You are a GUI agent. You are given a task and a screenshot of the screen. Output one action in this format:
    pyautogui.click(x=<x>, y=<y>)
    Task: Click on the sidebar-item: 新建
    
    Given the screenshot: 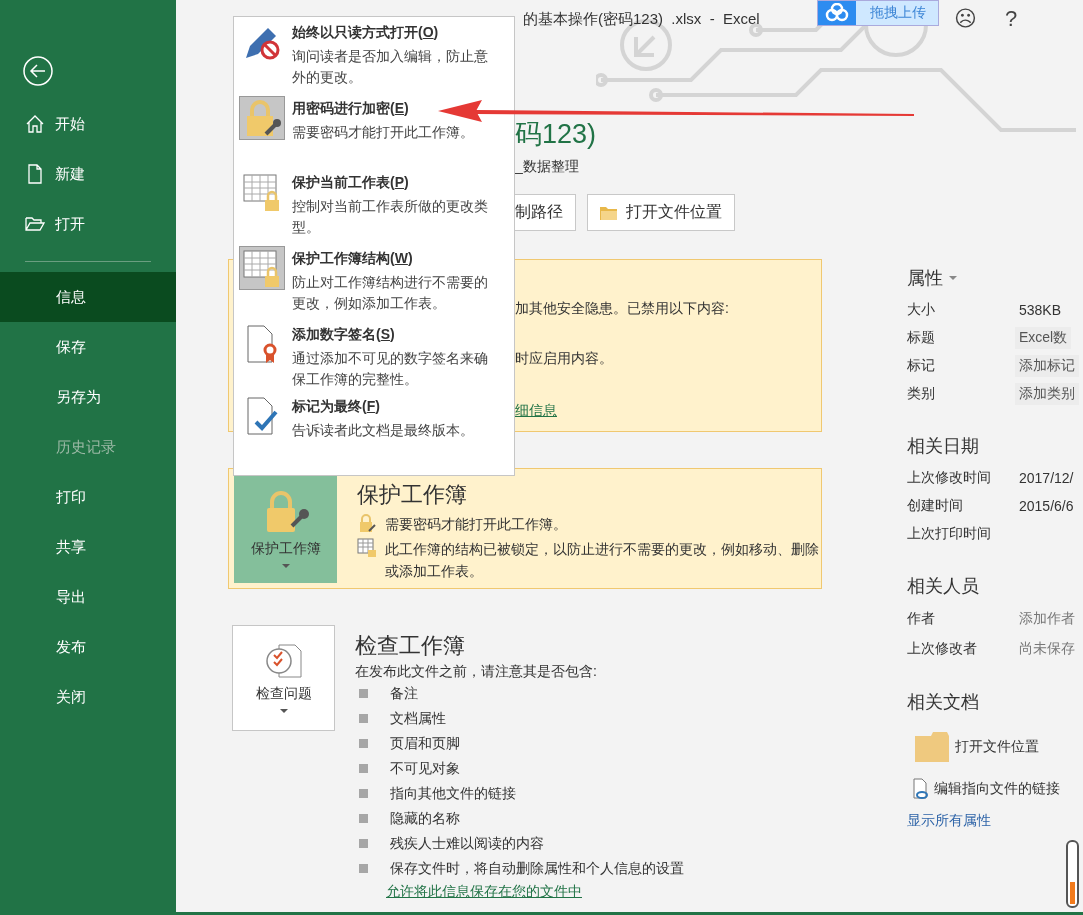 What is the action you would take?
    pyautogui.click(x=88, y=174)
    